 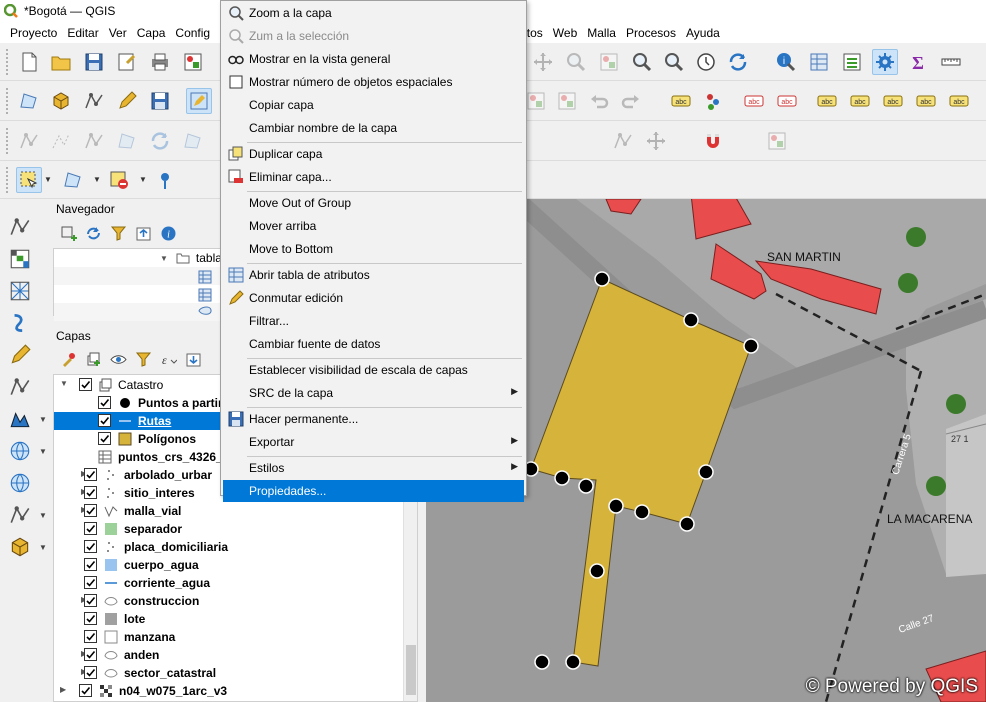 What do you see at coordinates (576, 62) in the screenshot?
I see `zoom-layer-button` at bounding box center [576, 62].